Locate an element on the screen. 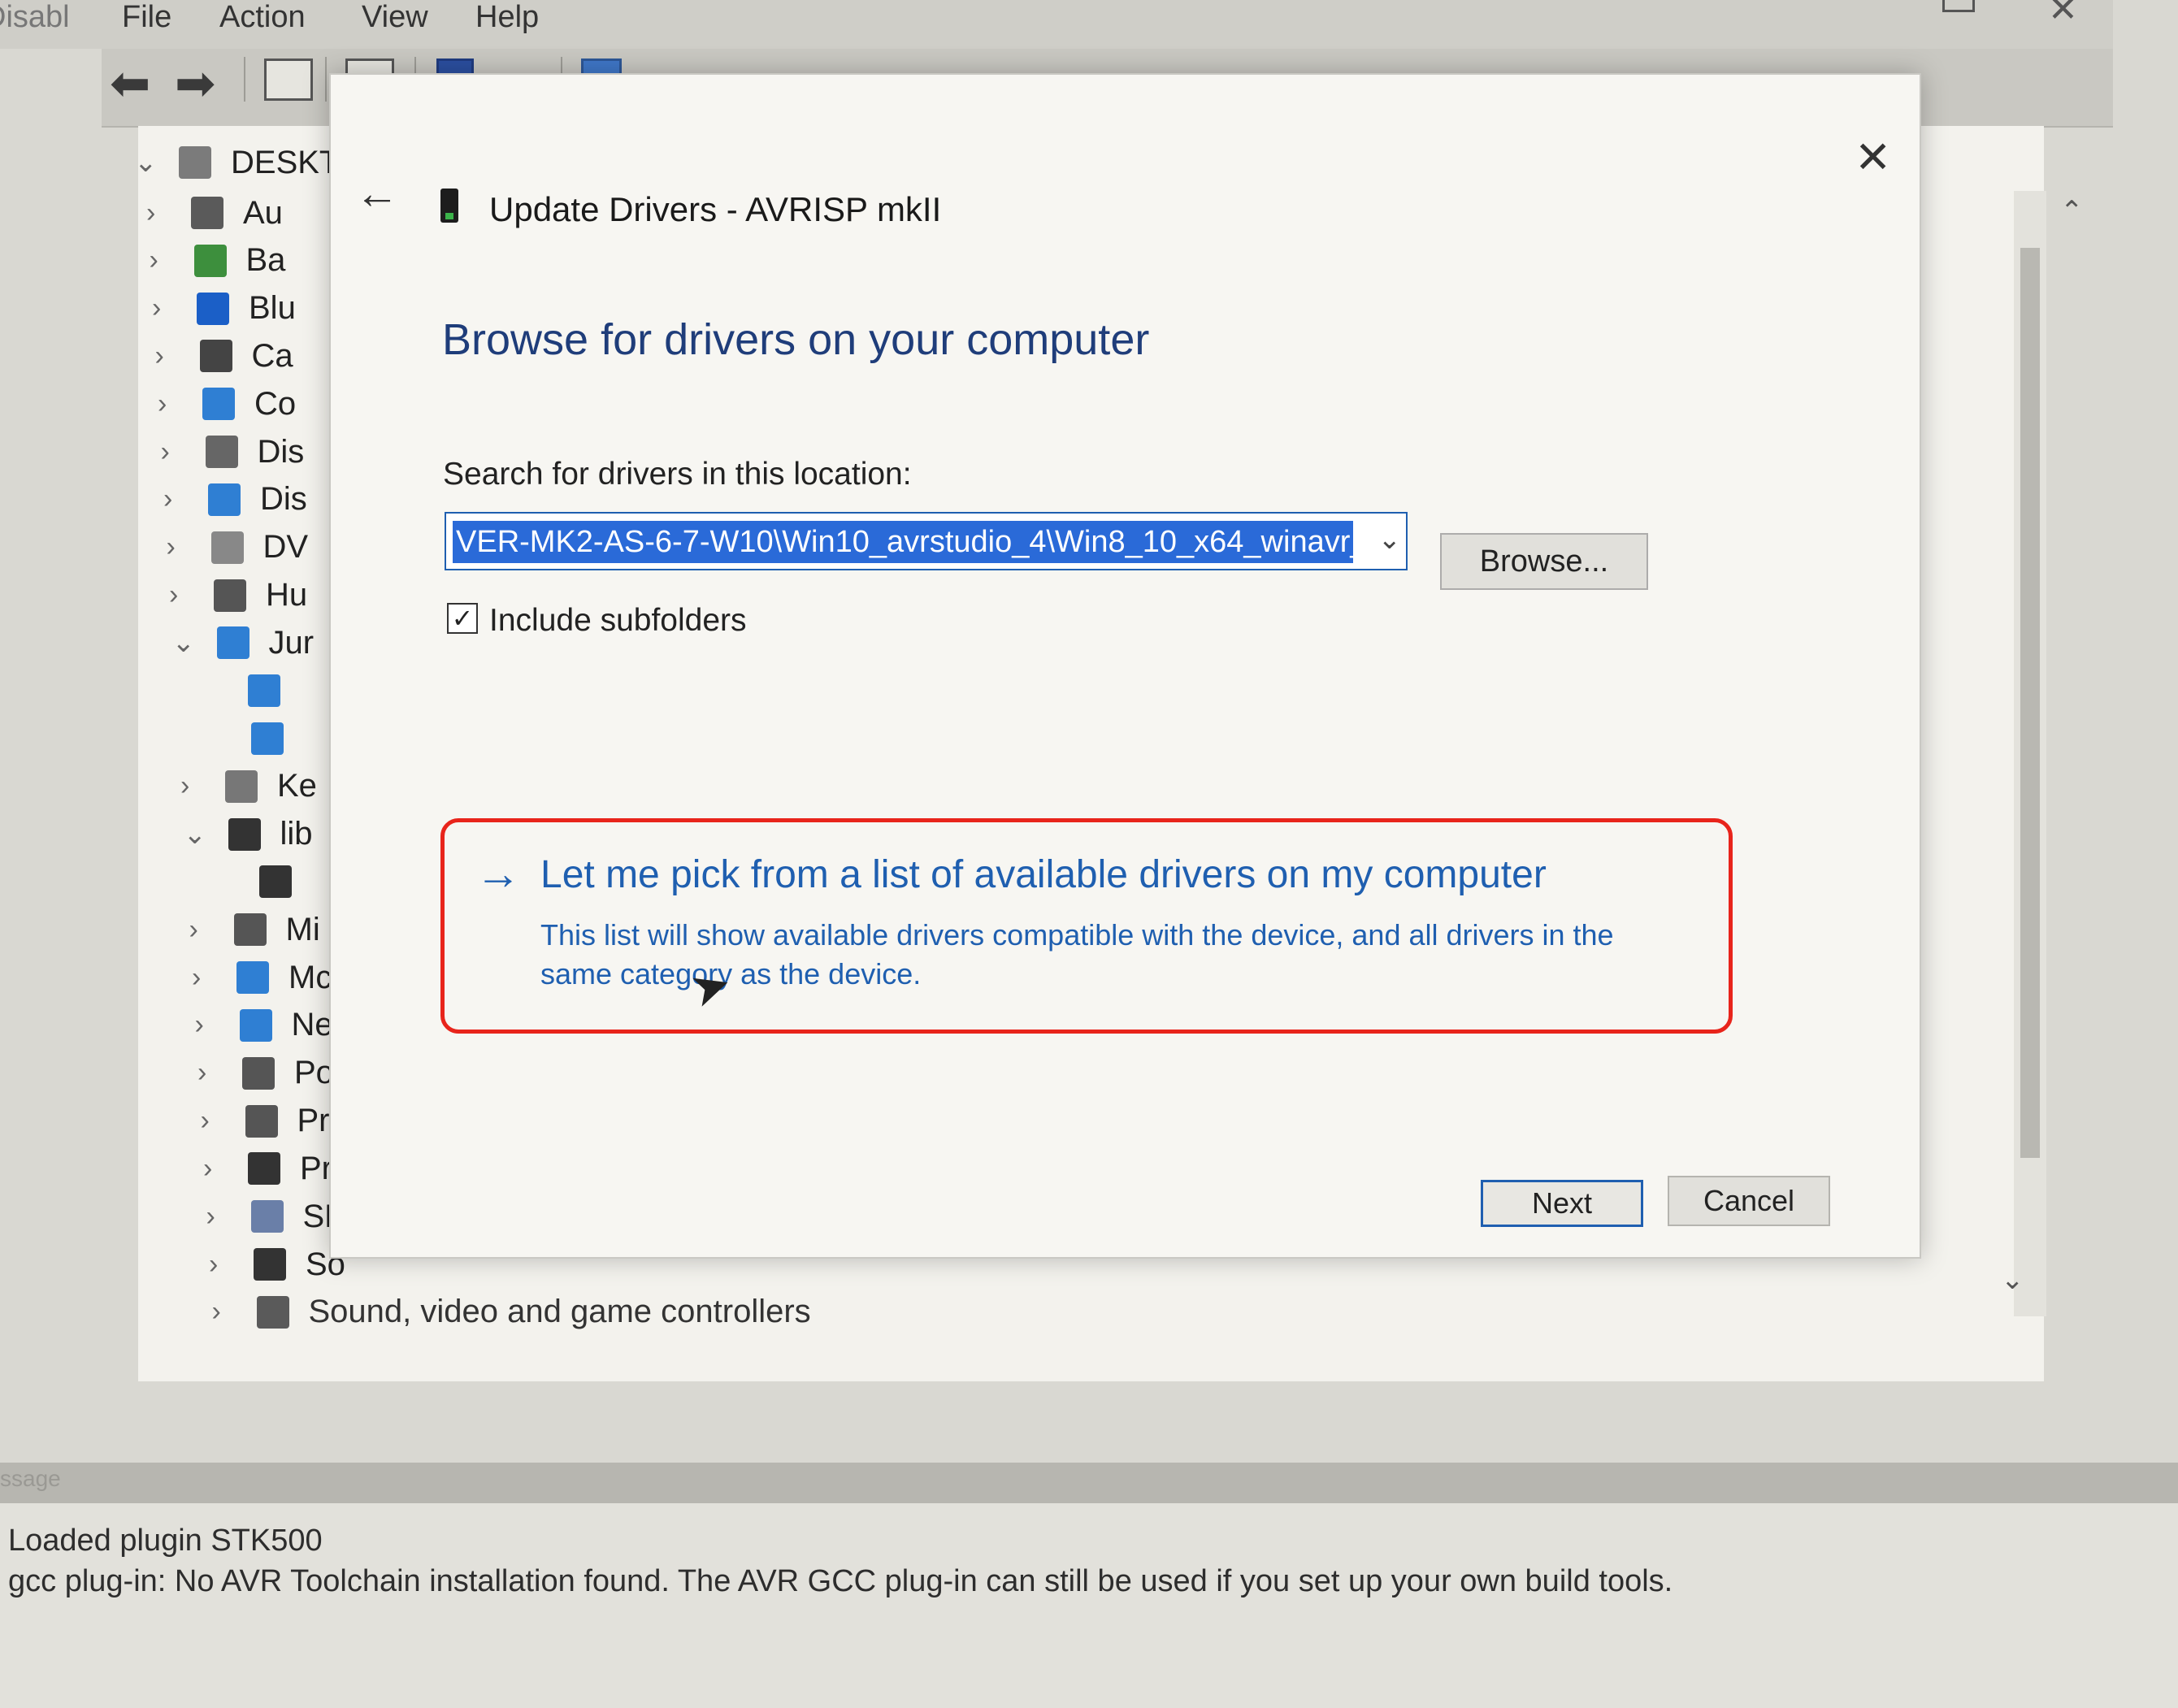 Image resolution: width=2178 pixels, height=1708 pixels. sd-host-icon is located at coordinates (267, 1216).